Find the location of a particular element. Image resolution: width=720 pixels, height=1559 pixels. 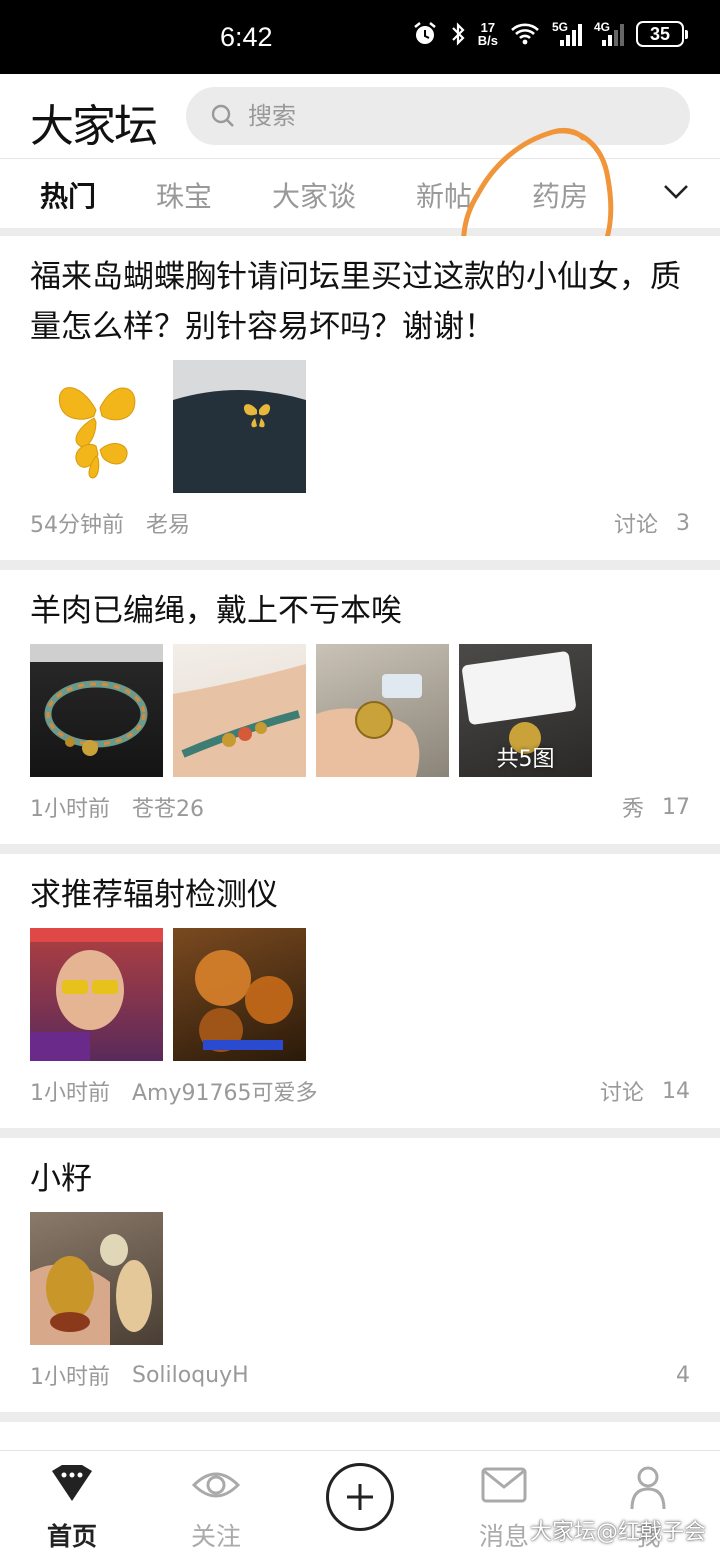

post-title: 求推荐辐射检测仪 is located at coordinates (360, 887).